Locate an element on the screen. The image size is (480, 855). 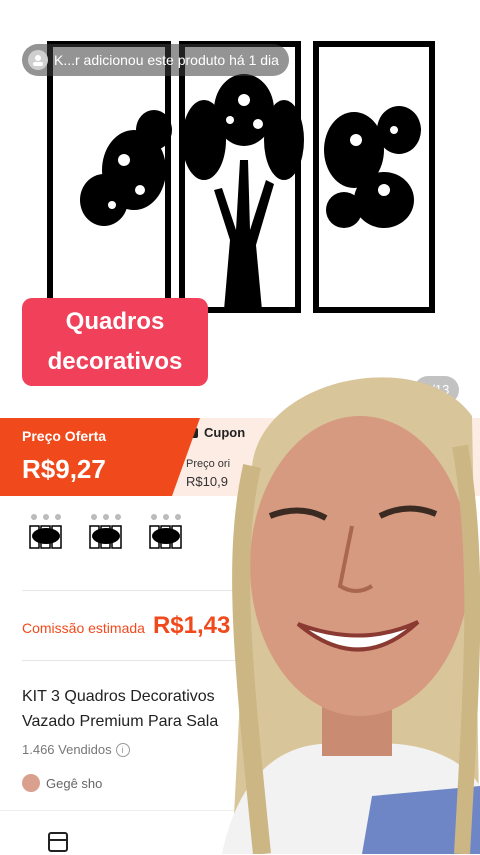
shop-name: Gegê sho is located at coordinates (74, 783).